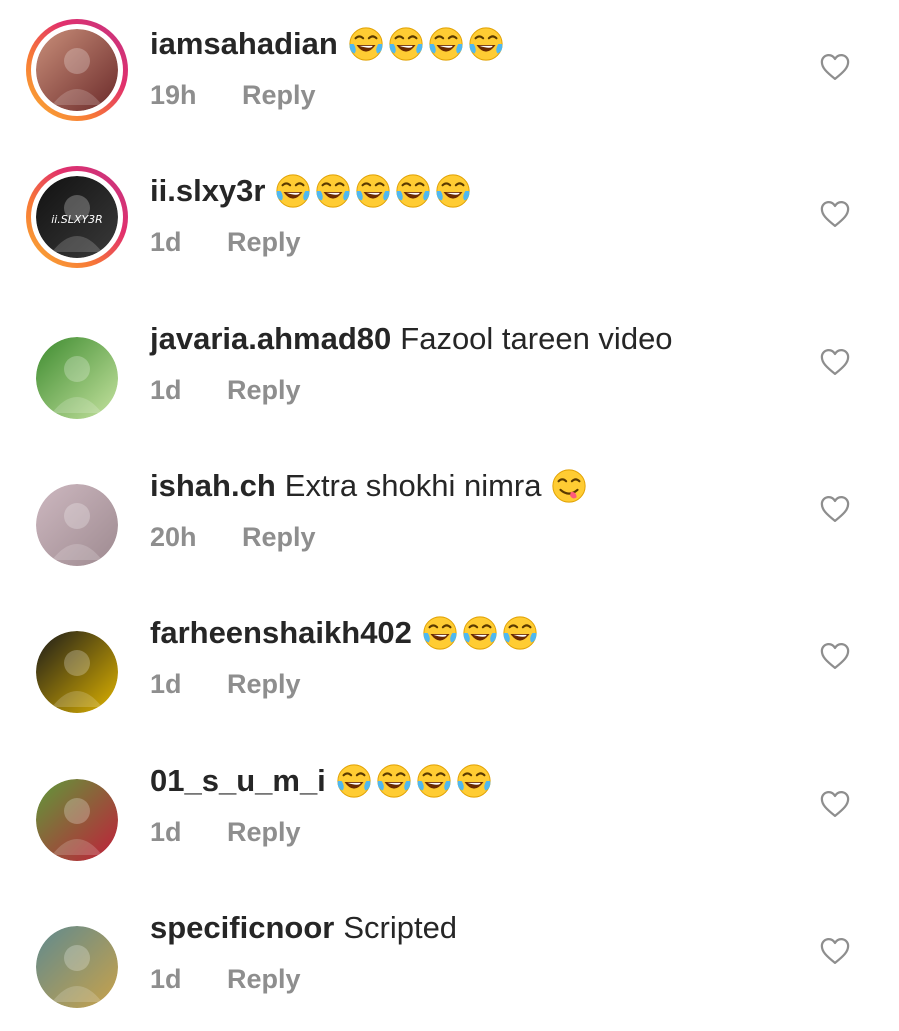 The width and height of the screenshot is (899, 1031). Describe the element at coordinates (270, 339) in the screenshot. I see `comment-username: javaria.ahmad80` at that location.